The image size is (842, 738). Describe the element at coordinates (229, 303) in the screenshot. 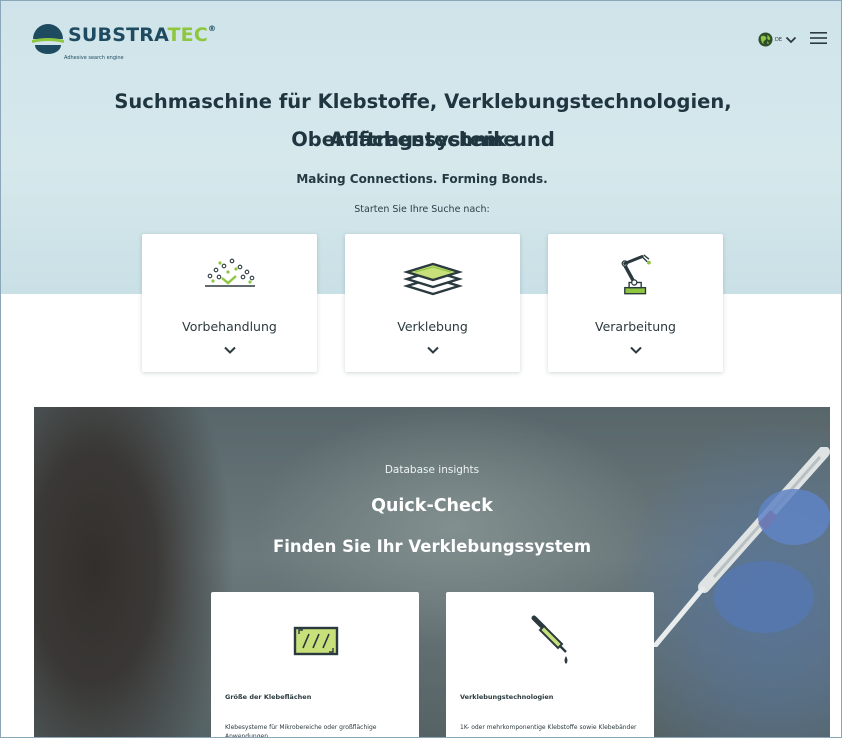

I see `category-card-vorbehandlung: Vorbehandlung` at that location.